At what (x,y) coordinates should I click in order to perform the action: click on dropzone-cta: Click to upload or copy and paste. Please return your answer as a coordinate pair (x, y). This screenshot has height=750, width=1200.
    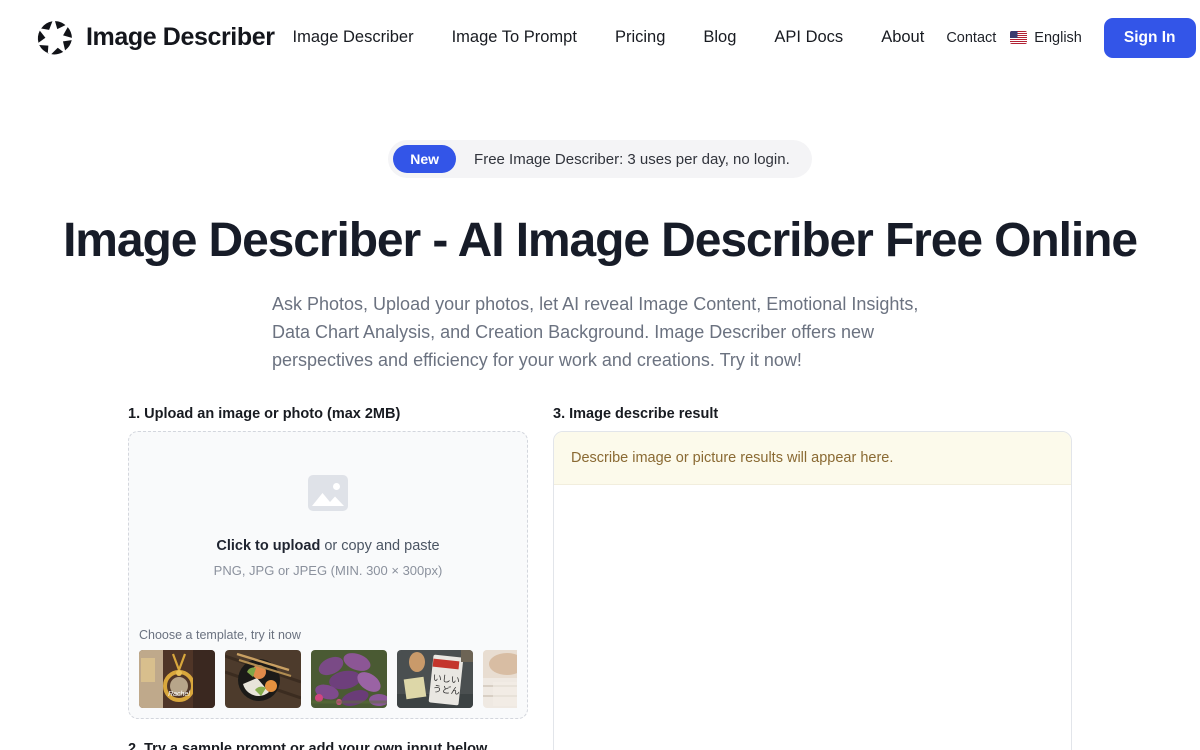
    Looking at the image, I should click on (327, 546).